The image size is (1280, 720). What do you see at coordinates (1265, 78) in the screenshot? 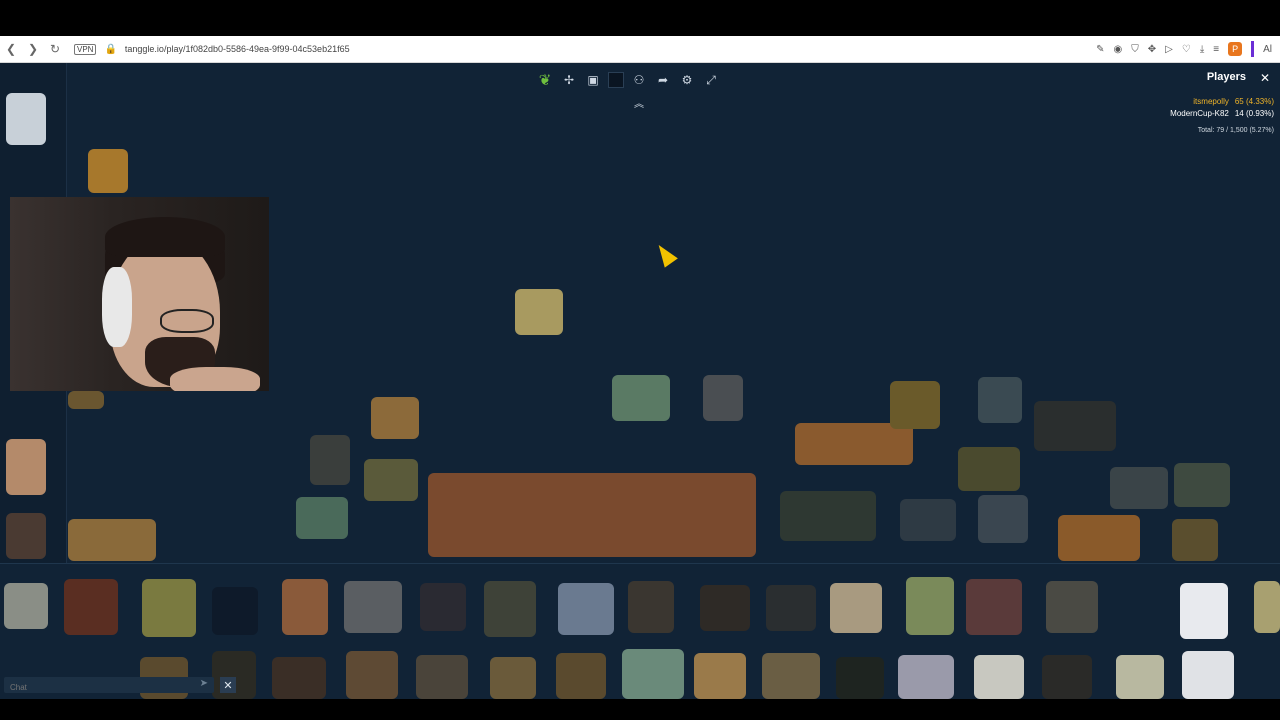
I see `close-icon: ✕` at bounding box center [1265, 78].